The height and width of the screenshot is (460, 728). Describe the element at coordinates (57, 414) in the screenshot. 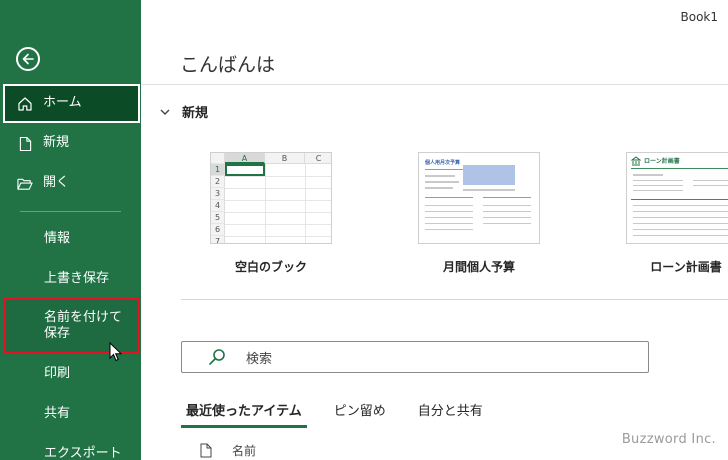

I see `sidebar-item-label: 共有` at that location.